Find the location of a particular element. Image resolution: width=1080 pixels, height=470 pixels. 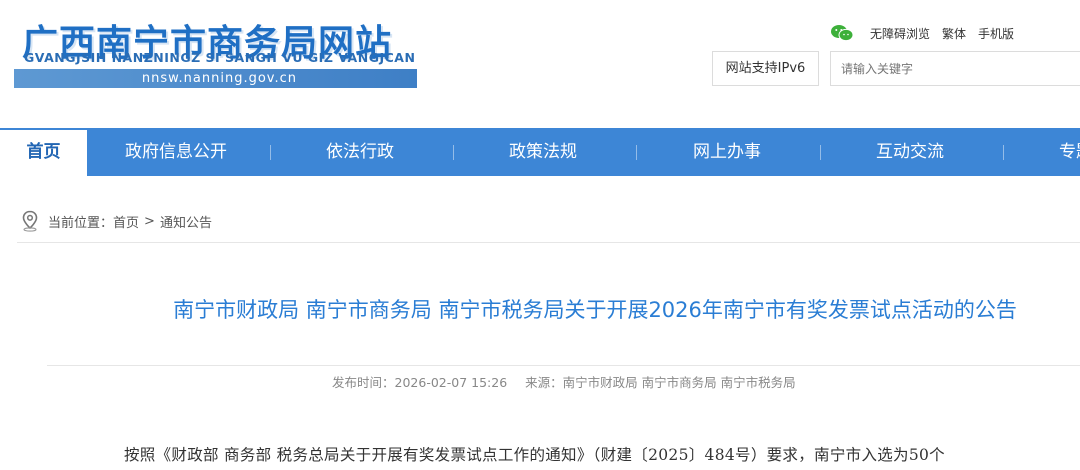

accessibility-link: 无障碍浏览 is located at coordinates (900, 33).